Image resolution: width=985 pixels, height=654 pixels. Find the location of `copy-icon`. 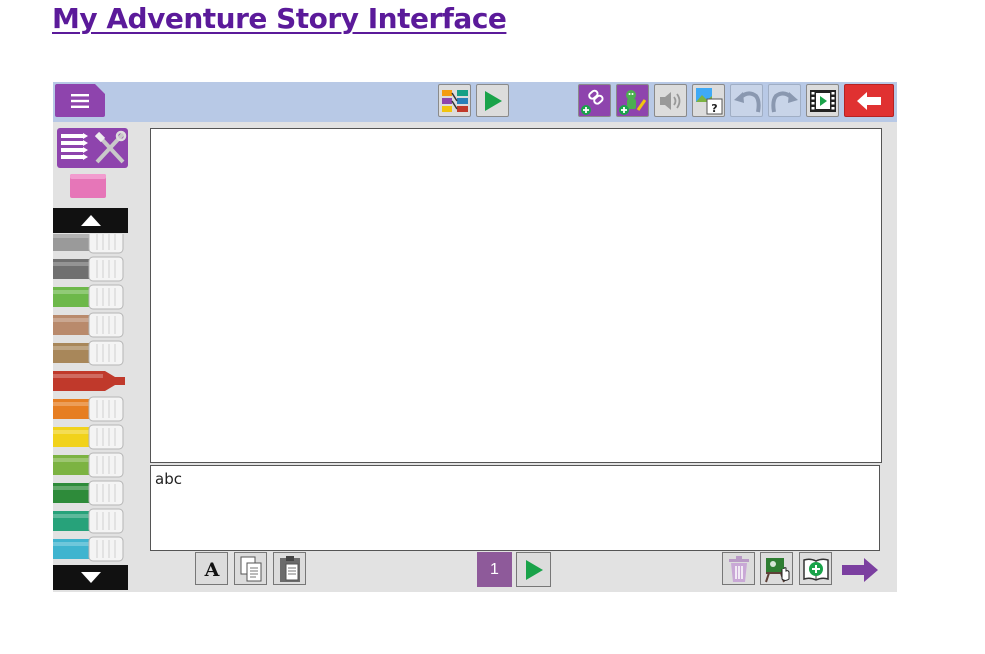

copy-icon is located at coordinates (250, 568).